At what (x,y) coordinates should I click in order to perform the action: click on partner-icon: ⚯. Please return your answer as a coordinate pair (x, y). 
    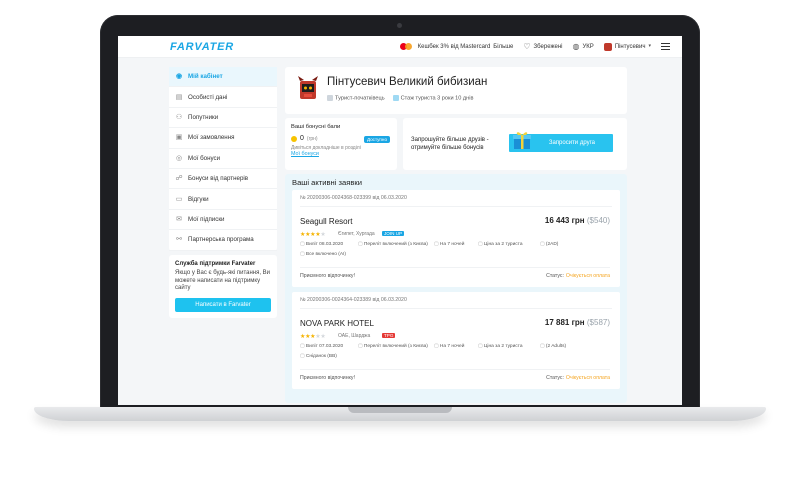
    Looking at the image, I should click on (179, 240).